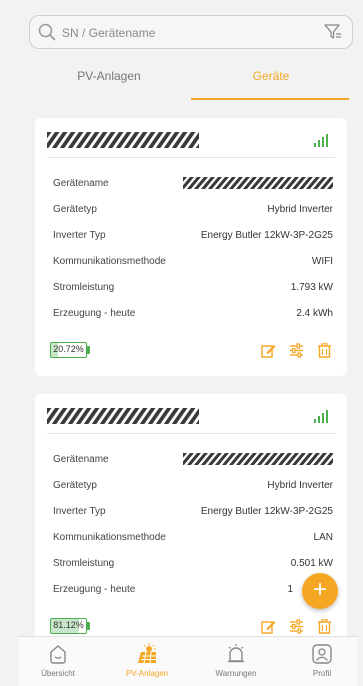 This screenshot has height=686, width=363. I want to click on alarm-bell-icon, so click(236, 653).